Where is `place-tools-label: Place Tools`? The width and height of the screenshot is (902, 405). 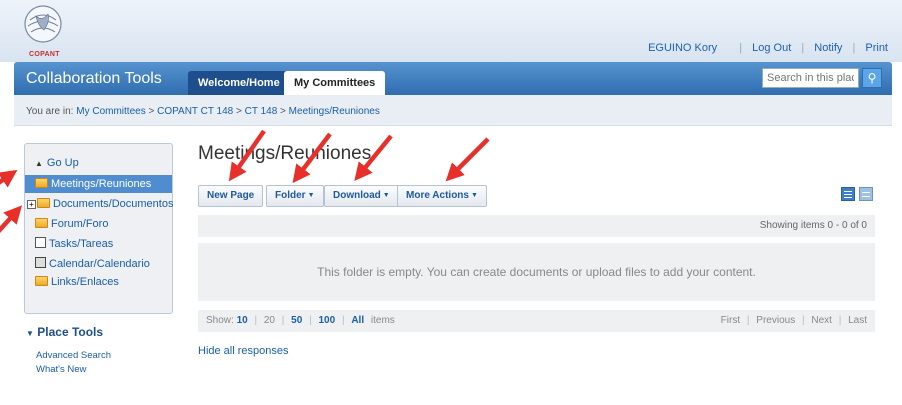
place-tools-label: Place Tools is located at coordinates (70, 332).